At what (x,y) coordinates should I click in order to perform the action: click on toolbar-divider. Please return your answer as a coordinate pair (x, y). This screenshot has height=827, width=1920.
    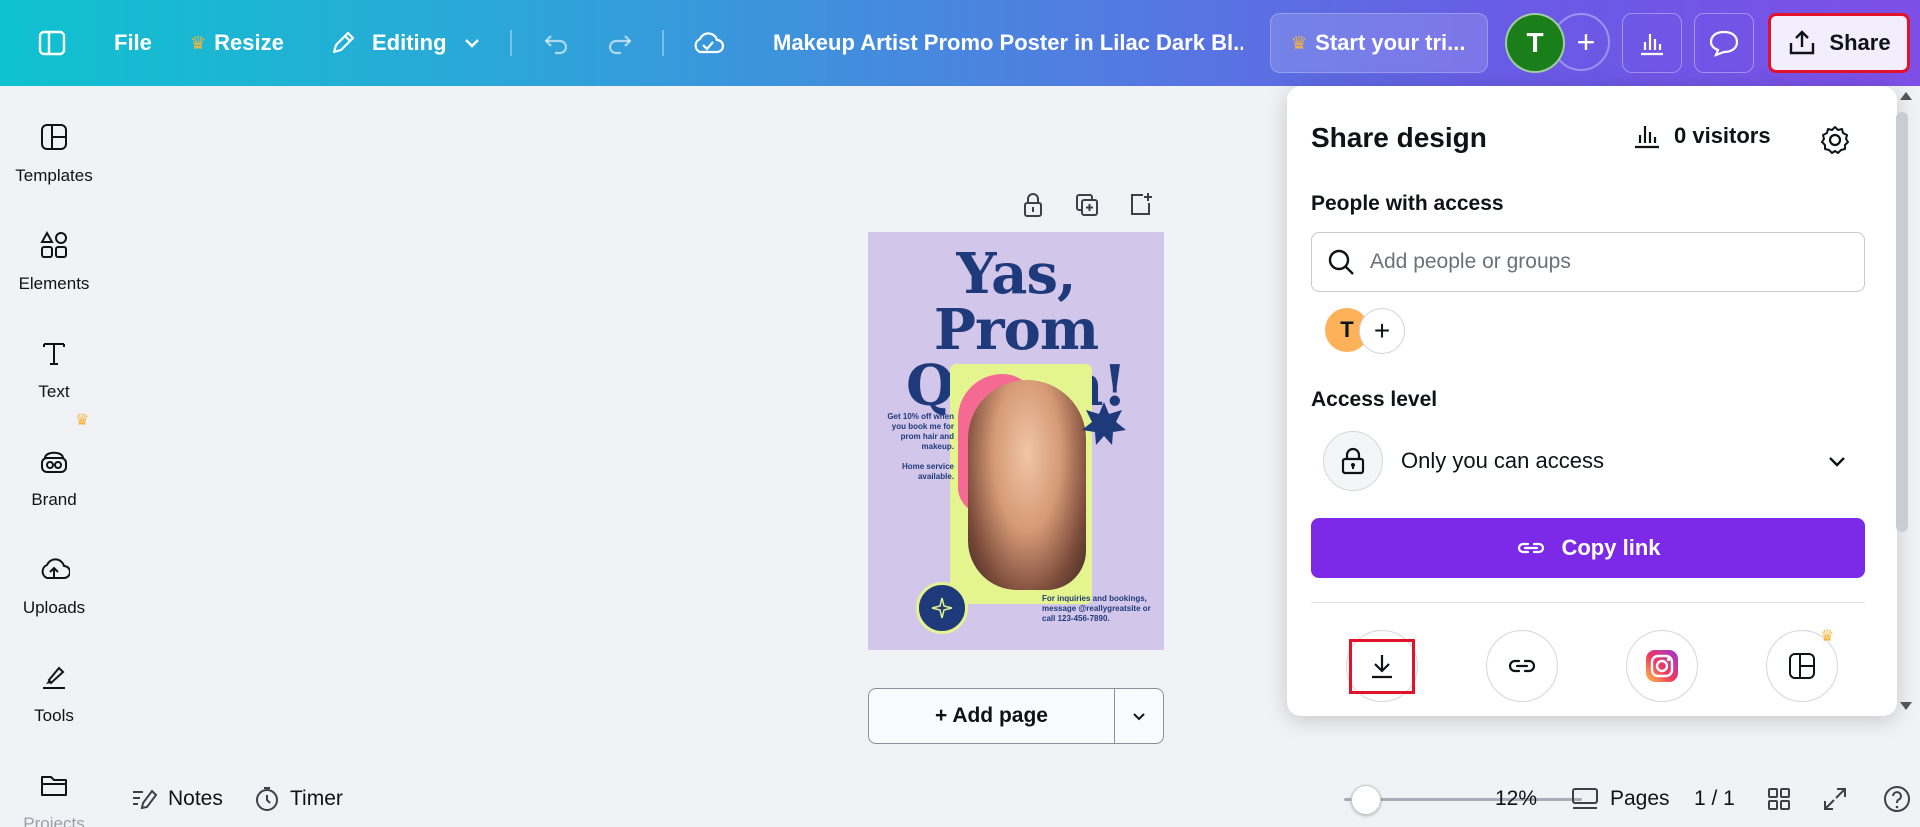
    Looking at the image, I should click on (511, 43).